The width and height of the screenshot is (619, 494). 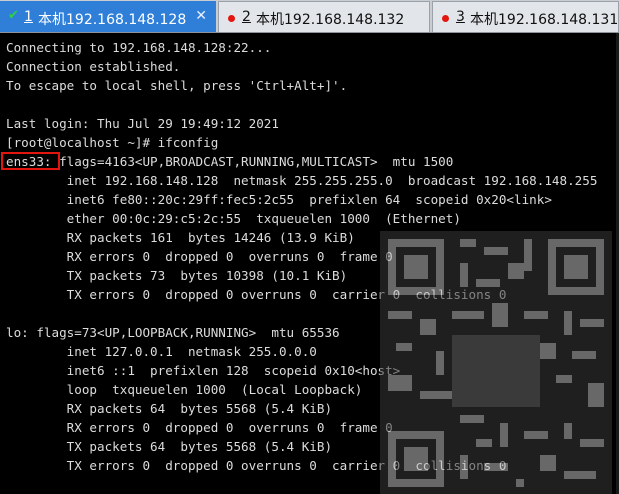 I want to click on terminal-line: Last login: Thu Jul 29 19:49:12 2021, so click(x=142, y=123).